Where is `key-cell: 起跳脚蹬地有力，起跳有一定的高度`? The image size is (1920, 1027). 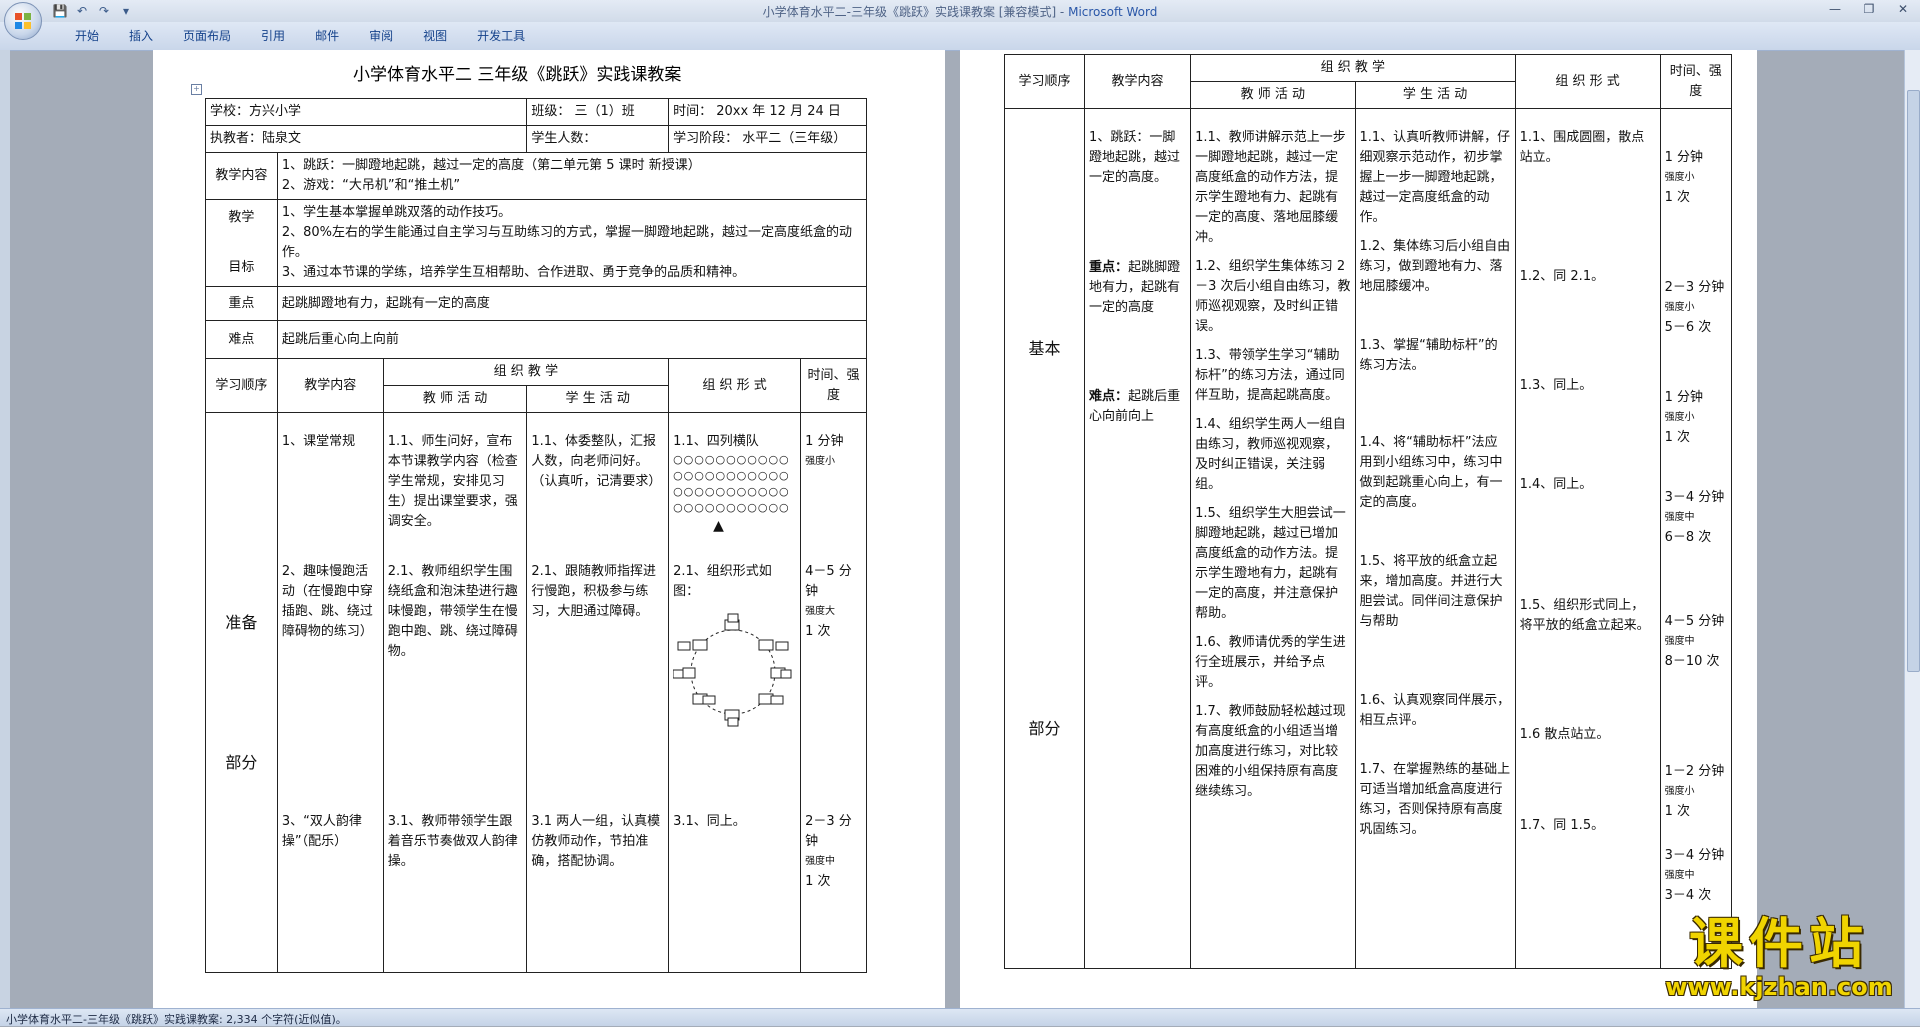
key-cell: 起跳脚蹬地有力，起跳有一定的高度 is located at coordinates (572, 303).